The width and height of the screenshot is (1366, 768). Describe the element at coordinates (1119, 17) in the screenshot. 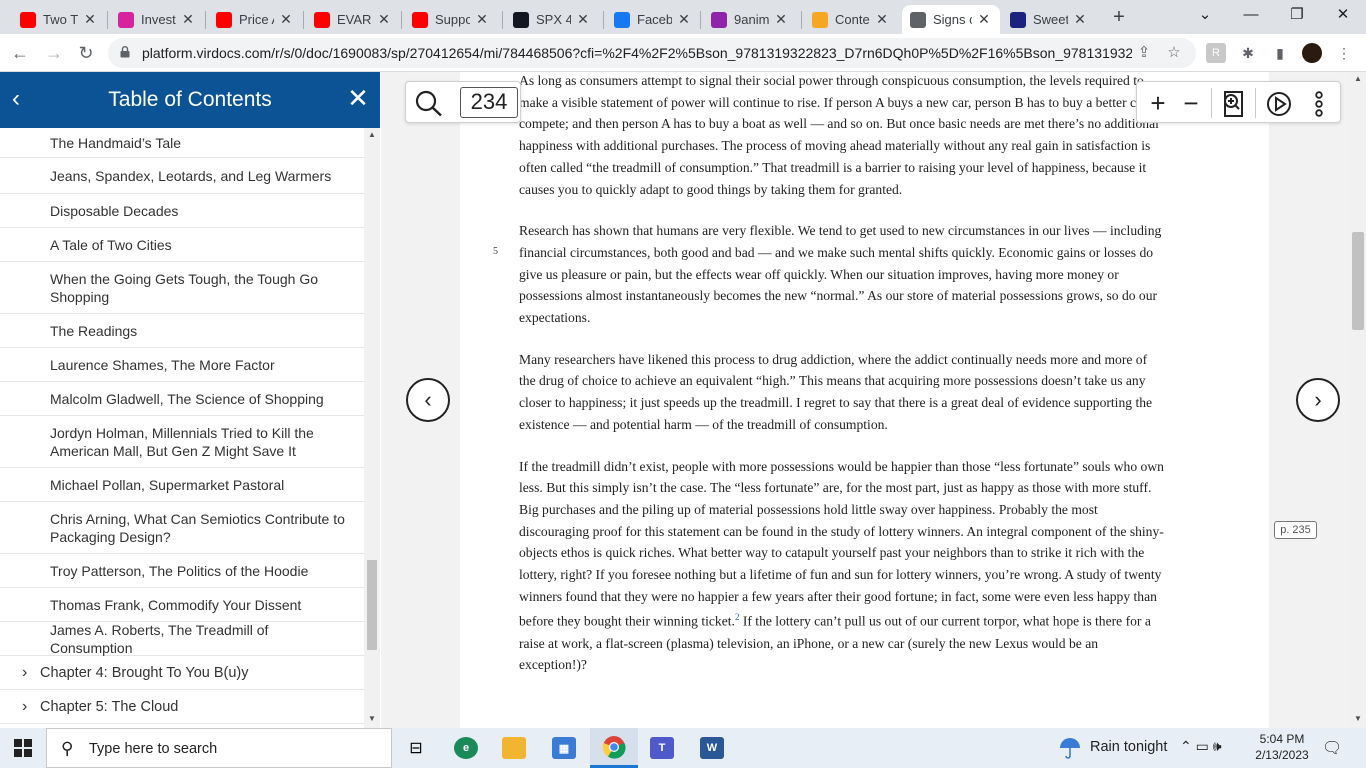

I see `new-tab-button: +` at that location.